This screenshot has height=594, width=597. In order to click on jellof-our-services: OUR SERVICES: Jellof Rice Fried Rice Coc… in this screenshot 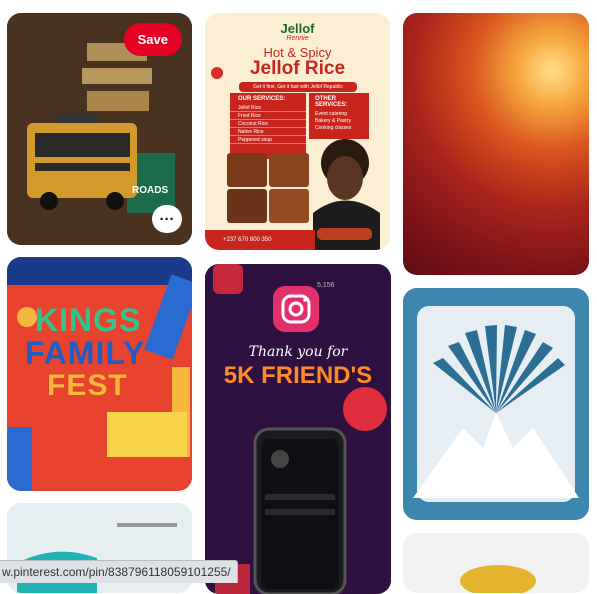, I will do `click(268, 126)`.